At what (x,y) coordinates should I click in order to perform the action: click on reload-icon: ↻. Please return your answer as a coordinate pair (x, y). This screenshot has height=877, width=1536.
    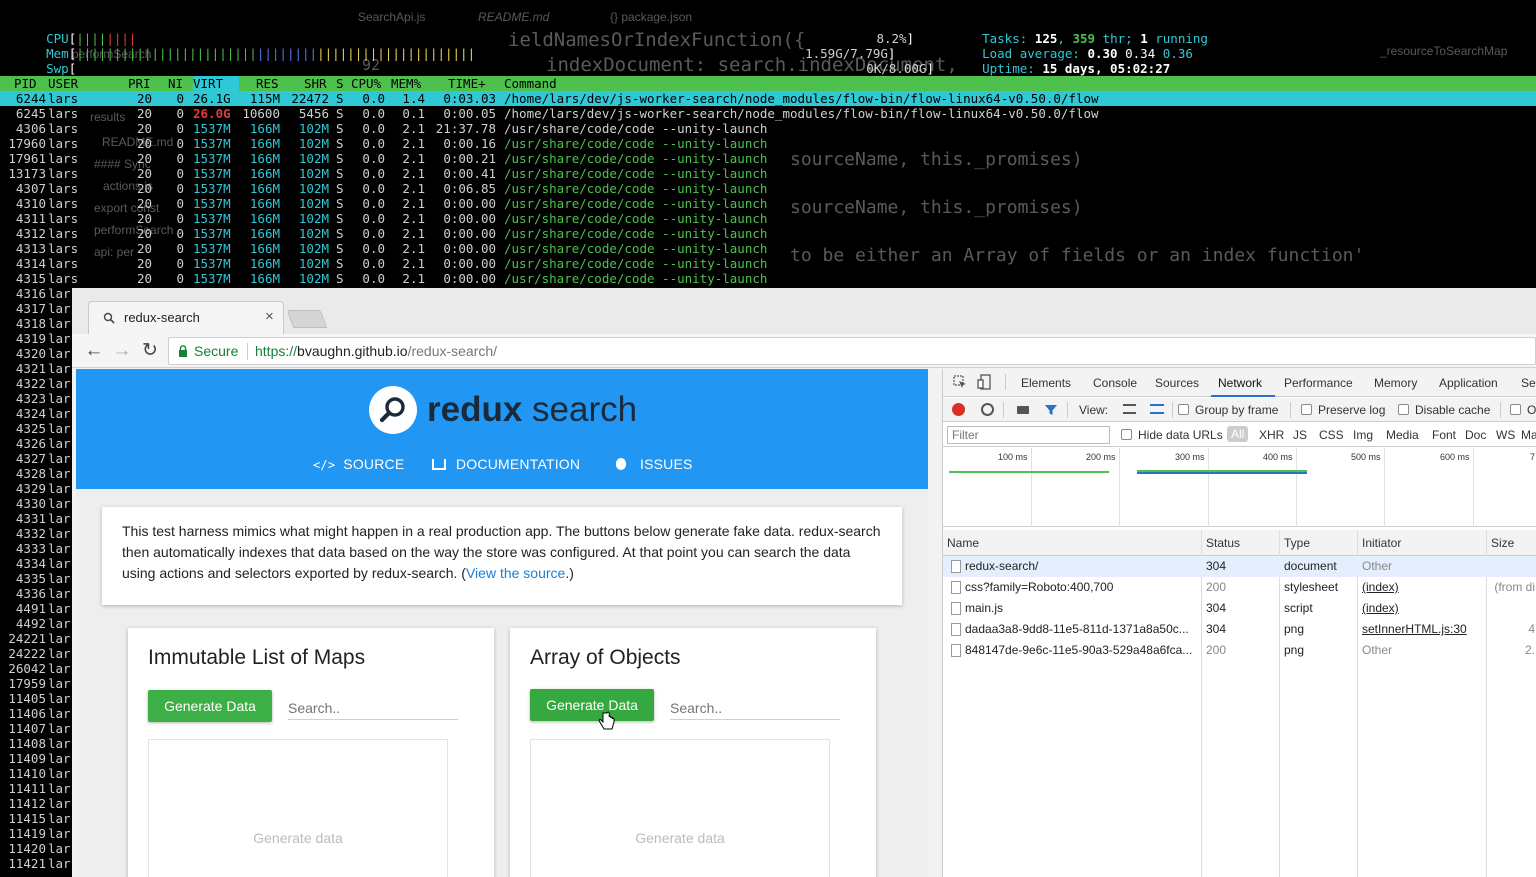
    Looking at the image, I should click on (150, 351).